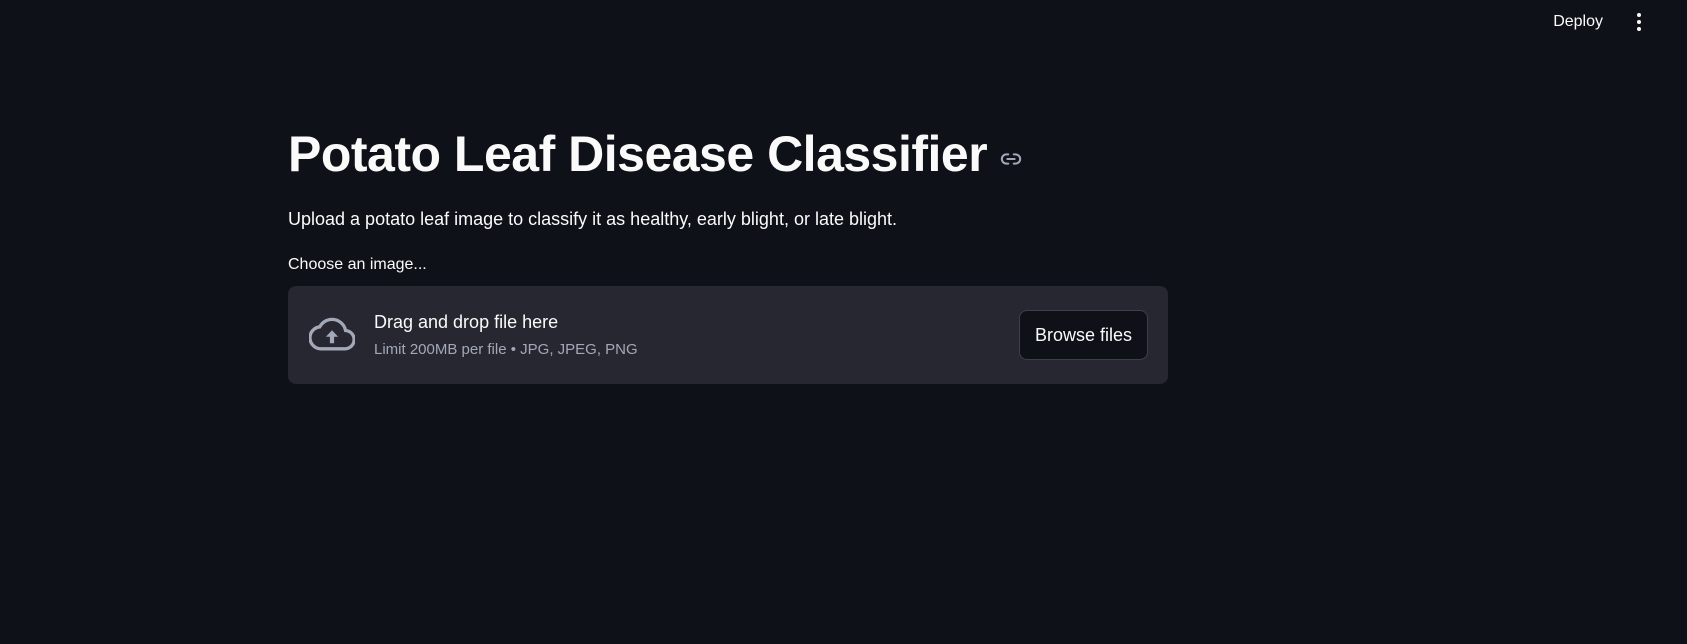  I want to click on dropzone-title: Drag and drop file here, so click(466, 322).